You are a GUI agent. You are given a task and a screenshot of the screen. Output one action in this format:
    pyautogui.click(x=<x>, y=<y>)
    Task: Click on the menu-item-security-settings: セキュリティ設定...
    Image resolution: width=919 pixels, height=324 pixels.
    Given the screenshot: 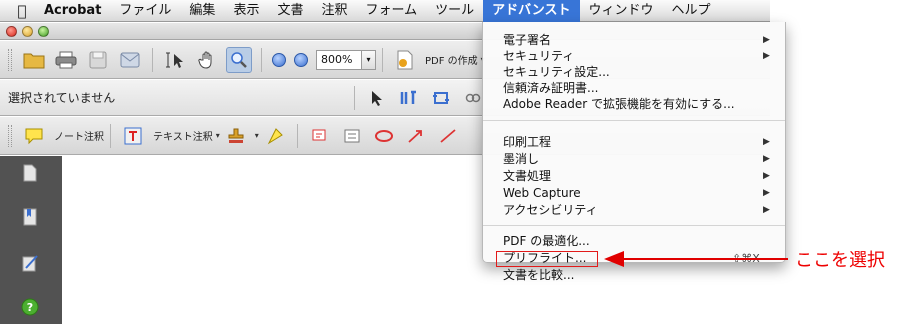 What is the action you would take?
    pyautogui.click(x=634, y=72)
    